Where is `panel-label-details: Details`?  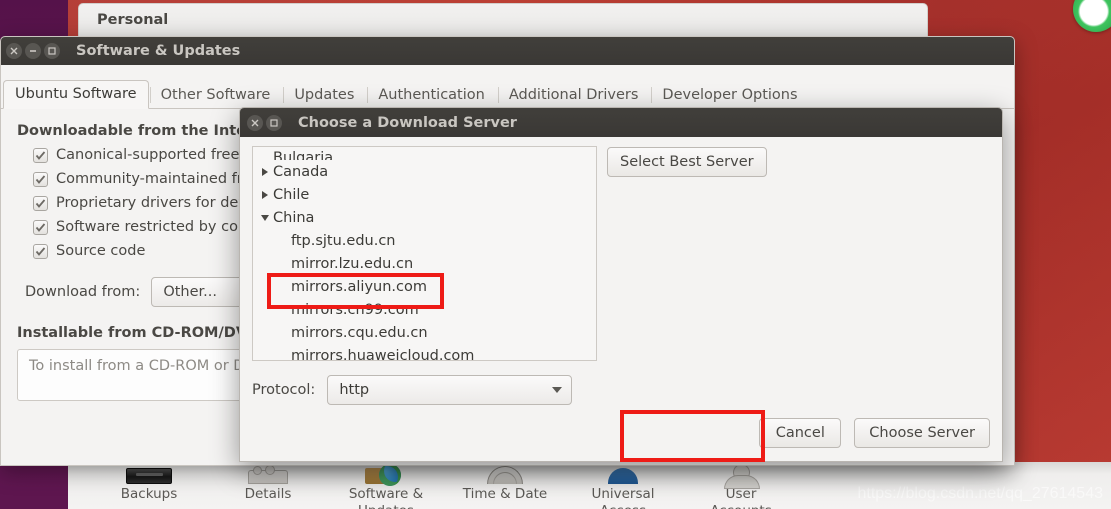
panel-label-details: Details is located at coordinates (268, 494).